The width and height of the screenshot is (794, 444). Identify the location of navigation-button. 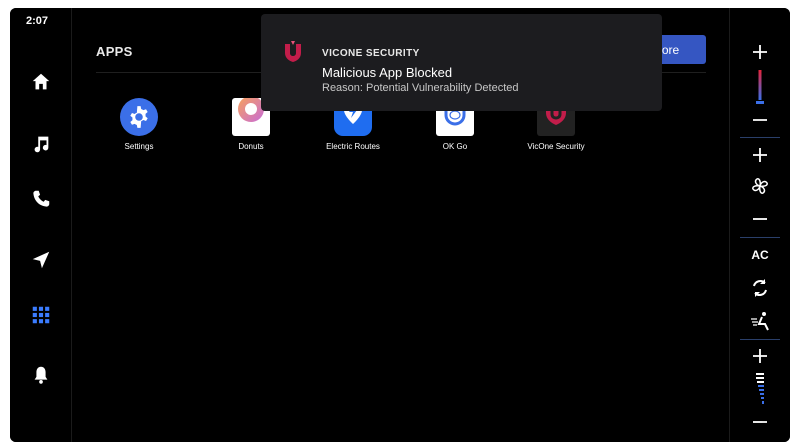
(41, 260).